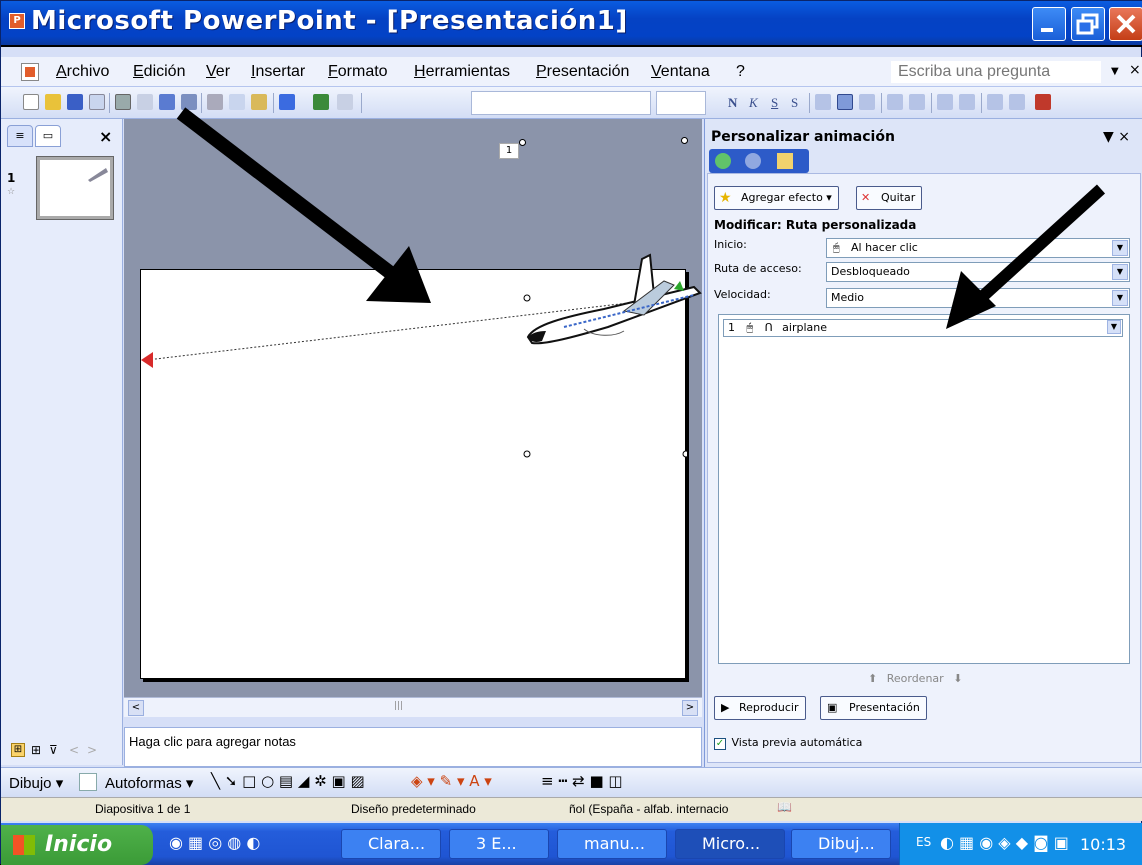 Image resolution: width=1142 pixels, height=865 pixels. Describe the element at coordinates (582, 72) in the screenshot. I see `menu-presentacion: Presentación` at that location.